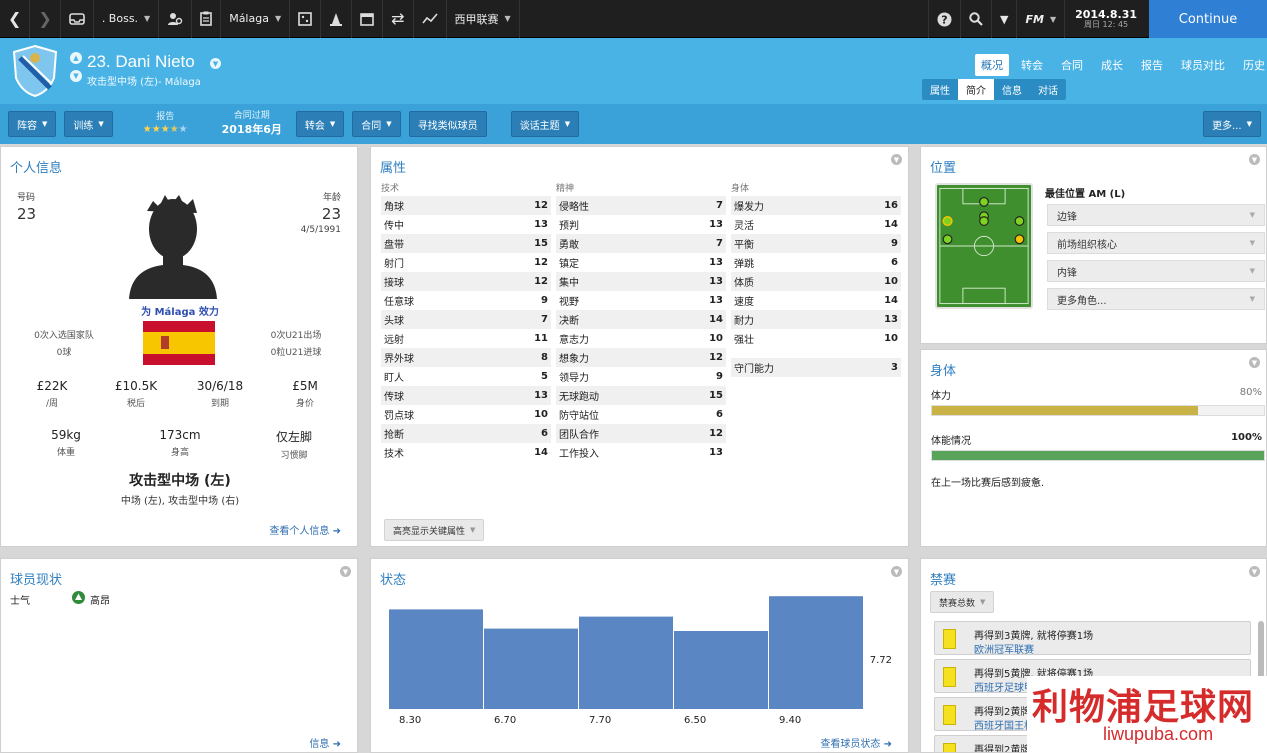 The width and height of the screenshot is (1267, 753). What do you see at coordinates (856, 742) in the screenshot?
I see `view-form-link: 查看球员状态 ➜` at bounding box center [856, 742].